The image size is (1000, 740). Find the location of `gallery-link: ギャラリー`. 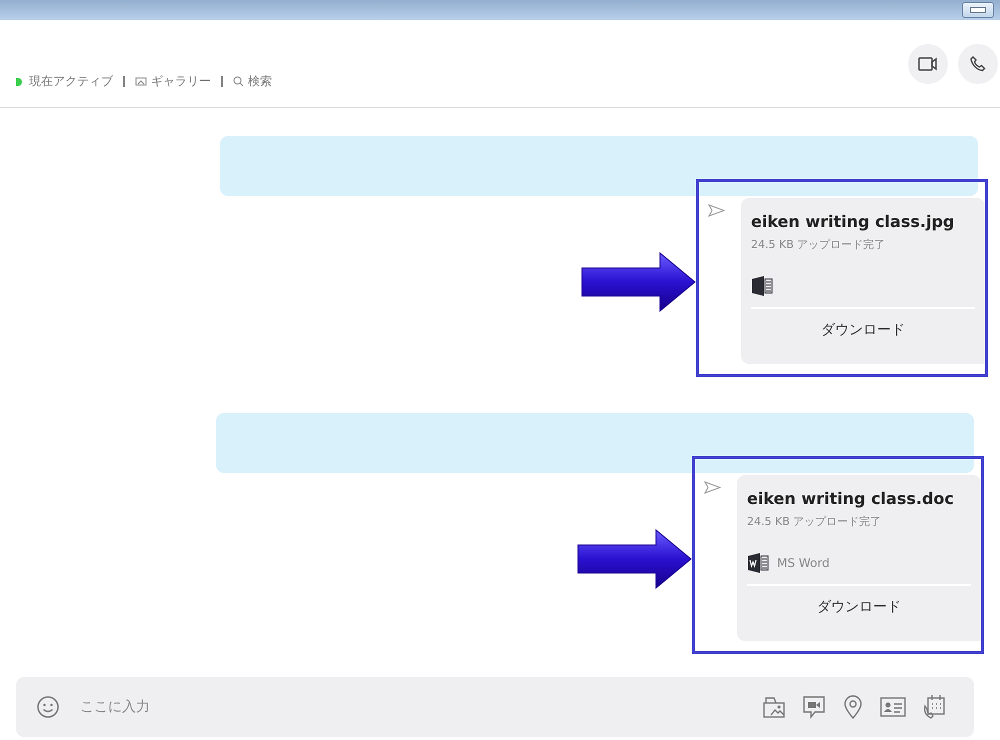

gallery-link: ギャラリー is located at coordinates (173, 81).